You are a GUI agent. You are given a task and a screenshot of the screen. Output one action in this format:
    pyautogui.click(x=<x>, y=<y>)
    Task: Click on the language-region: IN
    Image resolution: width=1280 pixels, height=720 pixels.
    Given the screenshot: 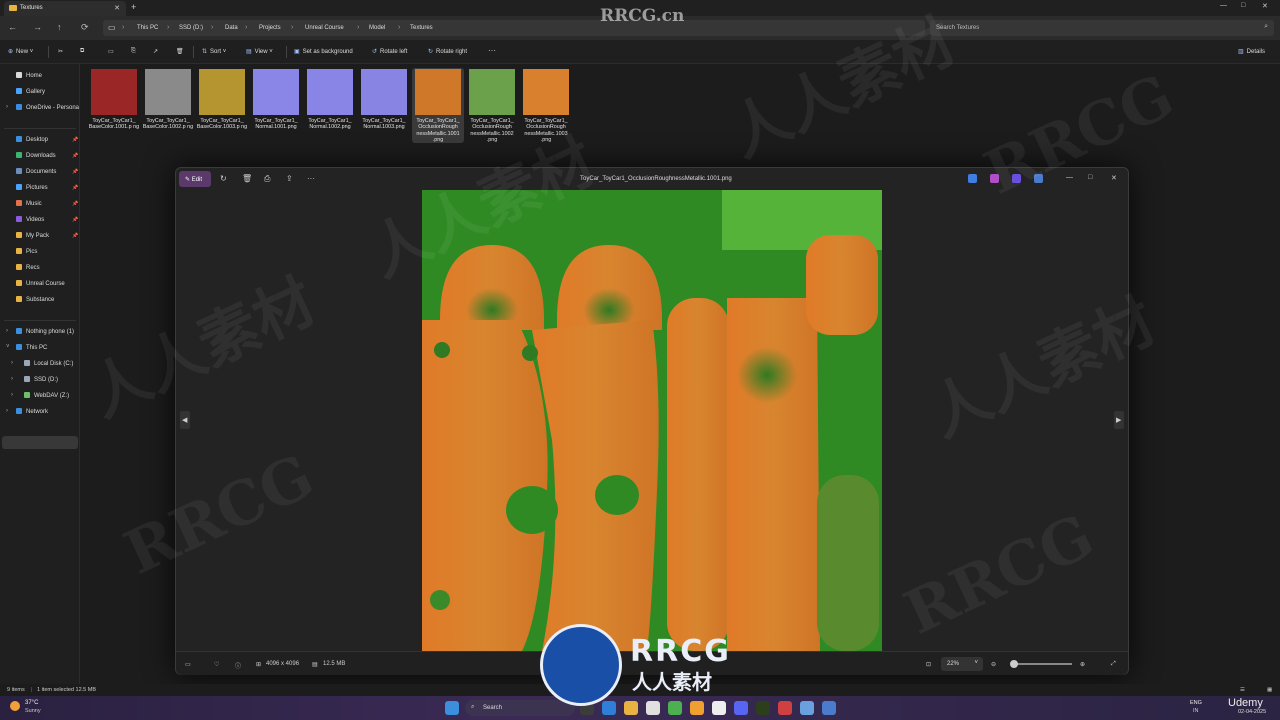 What is the action you would take?
    pyautogui.click(x=1196, y=711)
    